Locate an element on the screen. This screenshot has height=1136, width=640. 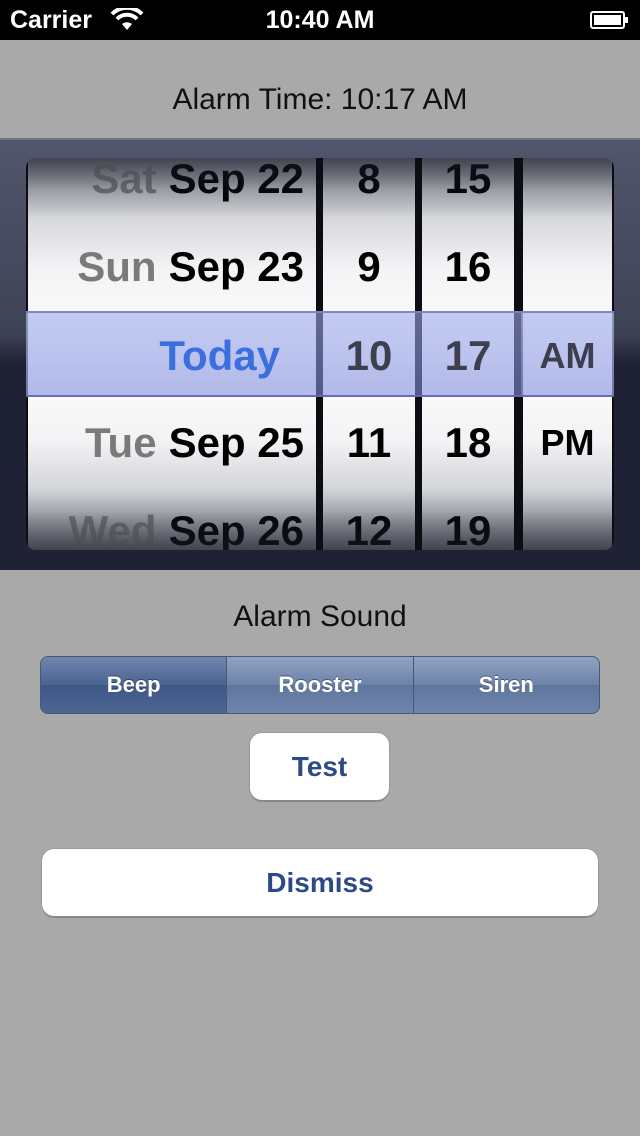
status-clock: 10:40 AM is located at coordinates (320, 20).